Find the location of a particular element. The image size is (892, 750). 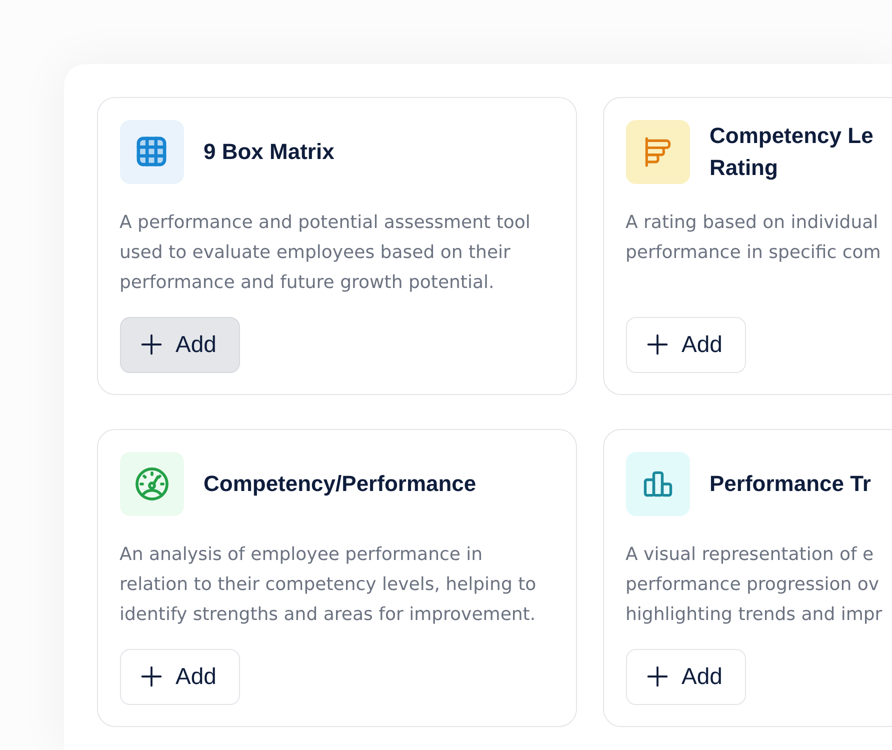

card-title: Competency/Performance is located at coordinates (340, 484).